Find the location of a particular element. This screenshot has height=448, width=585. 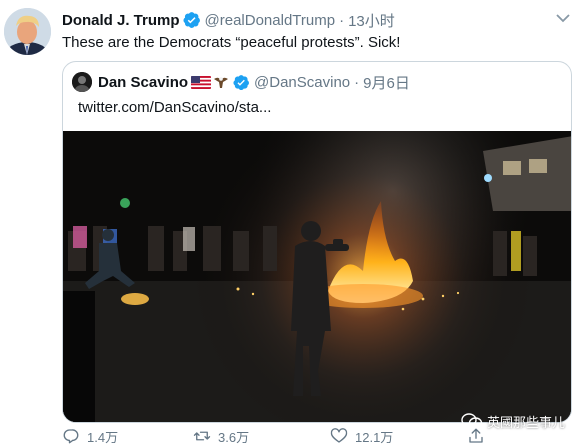

watermark-text: 英國那些事儿 is located at coordinates (526, 422).